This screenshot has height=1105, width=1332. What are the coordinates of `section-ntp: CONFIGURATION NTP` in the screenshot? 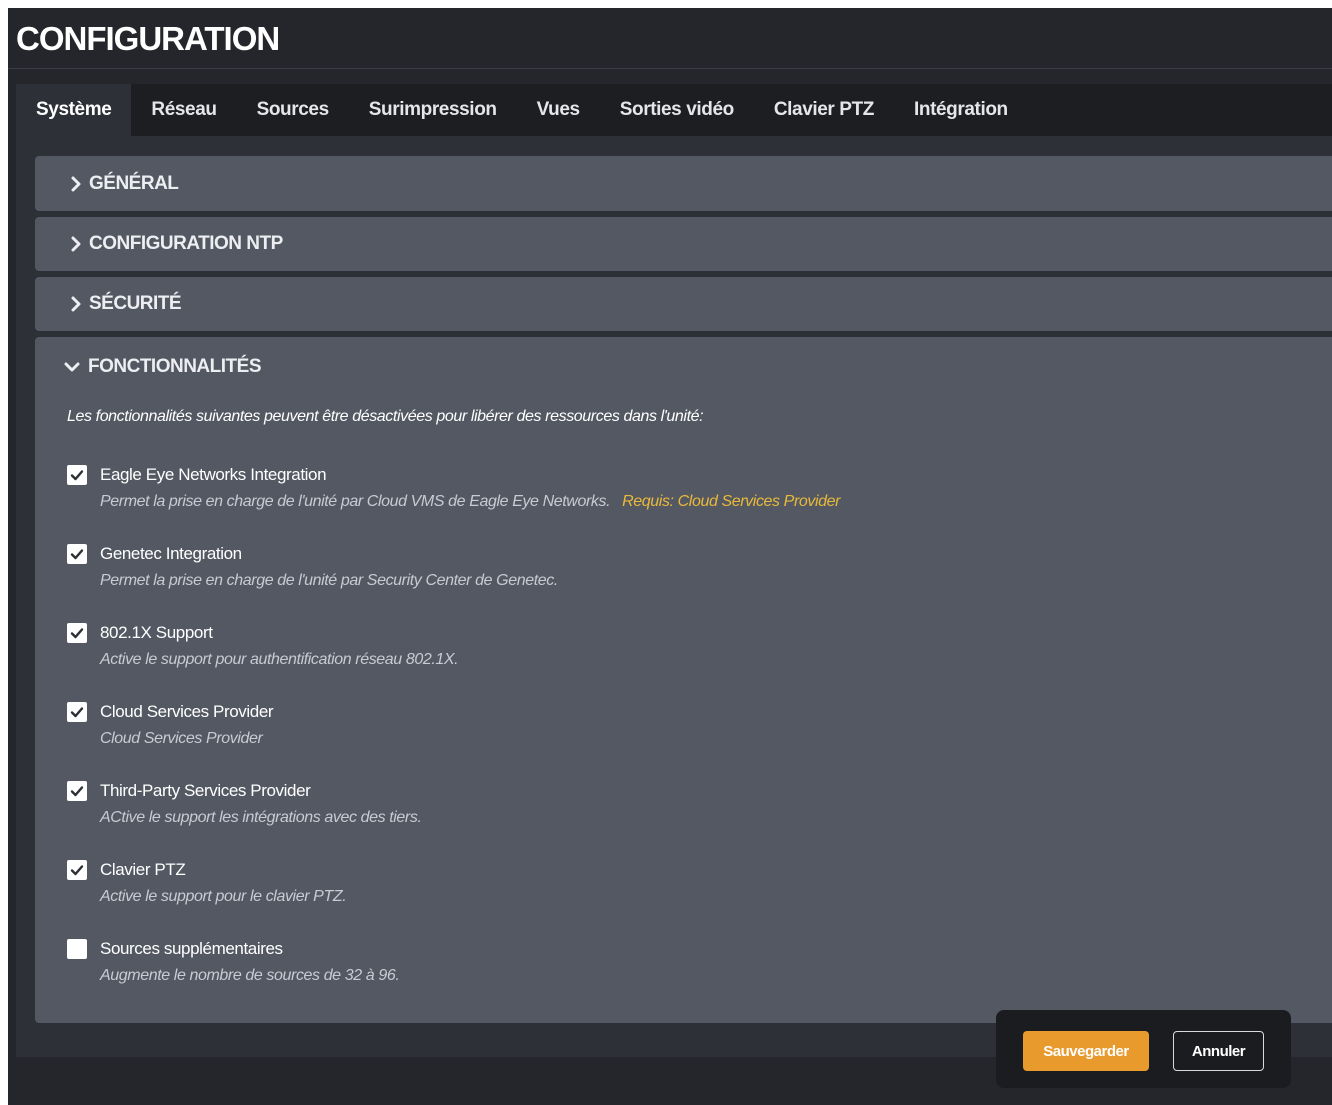 It's located at (683, 244).